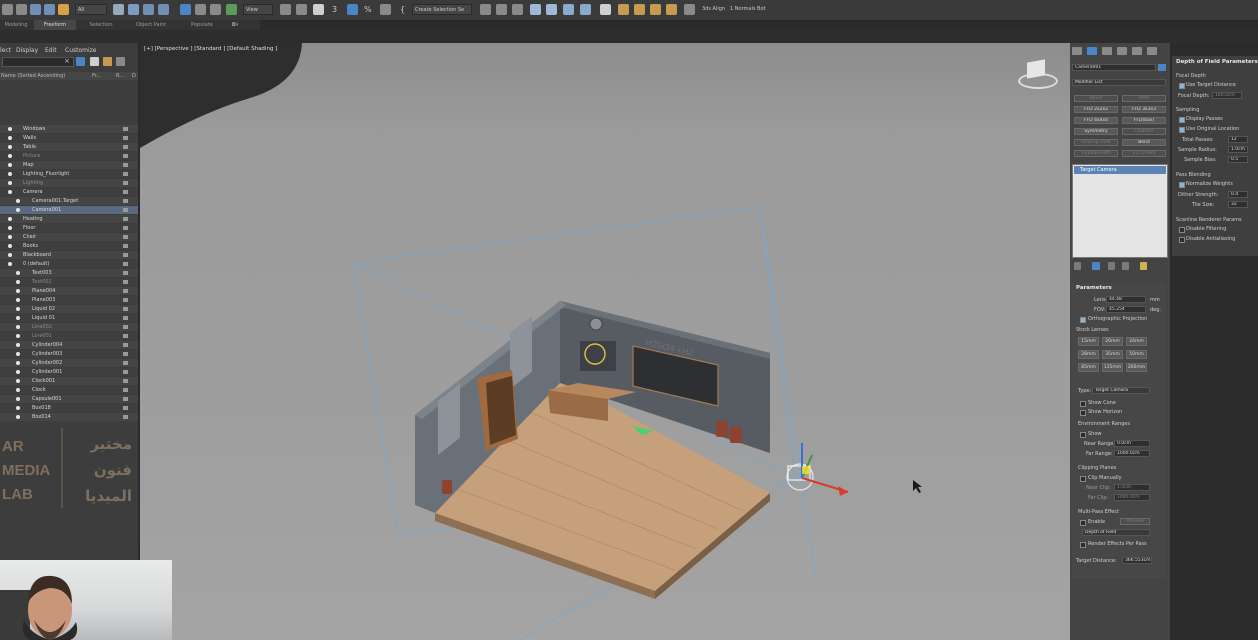  I want to click on tree-row: Blackboard, so click(69, 255).